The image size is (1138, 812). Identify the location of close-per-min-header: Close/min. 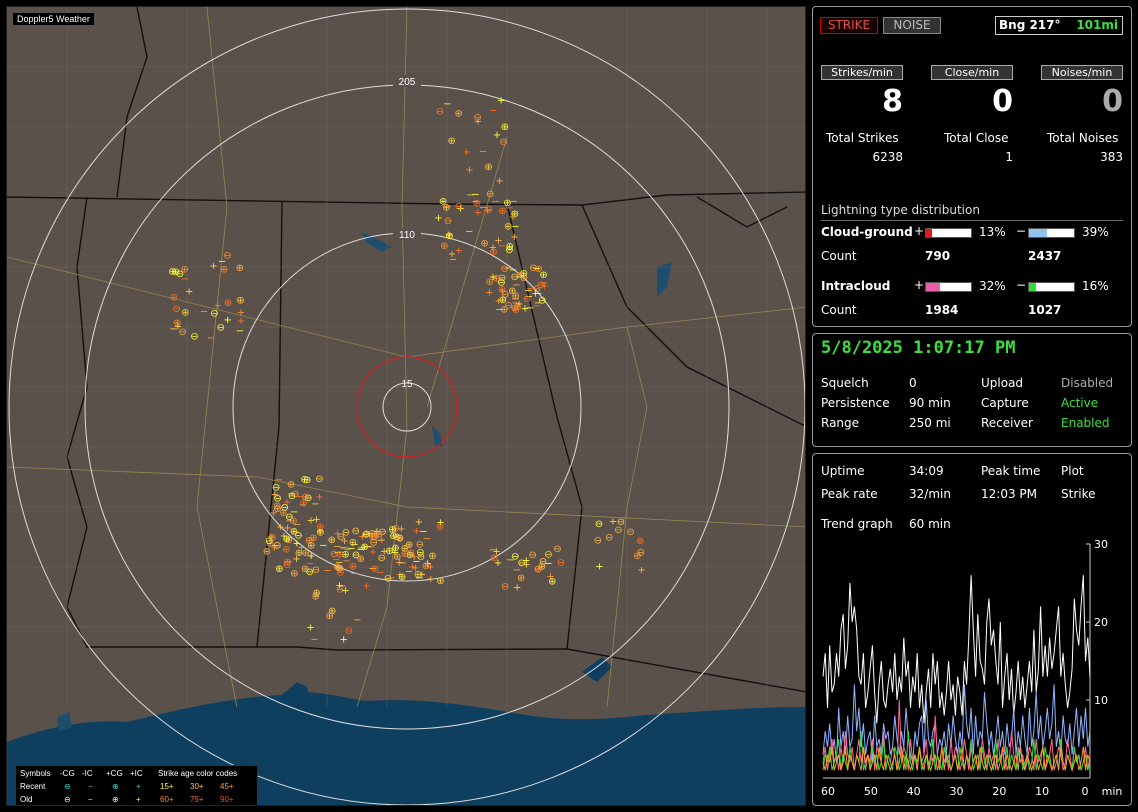
(972, 72).